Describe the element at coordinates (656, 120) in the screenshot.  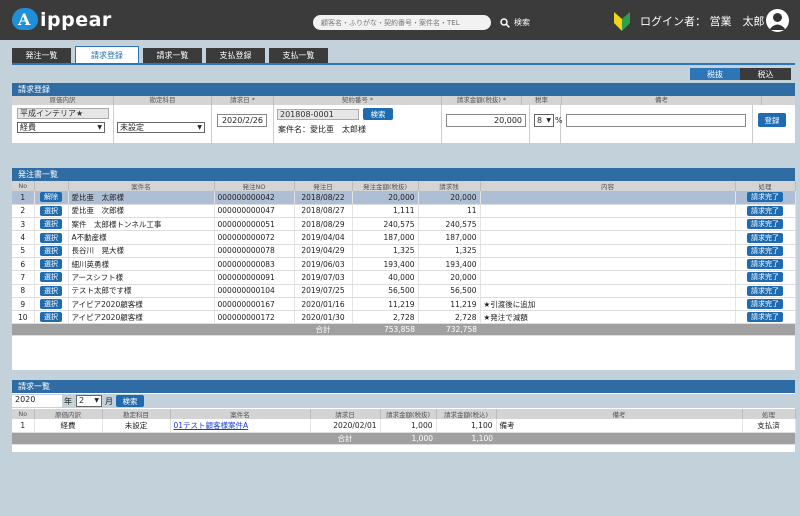
I see `remarks-input` at that location.